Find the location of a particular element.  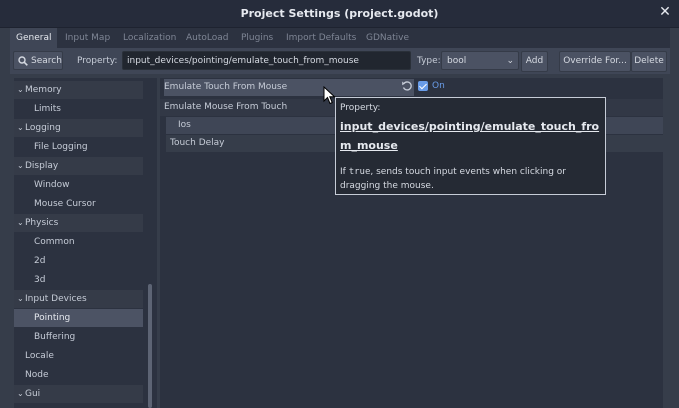

tree-item-buffering: Buffering is located at coordinates (78, 337).